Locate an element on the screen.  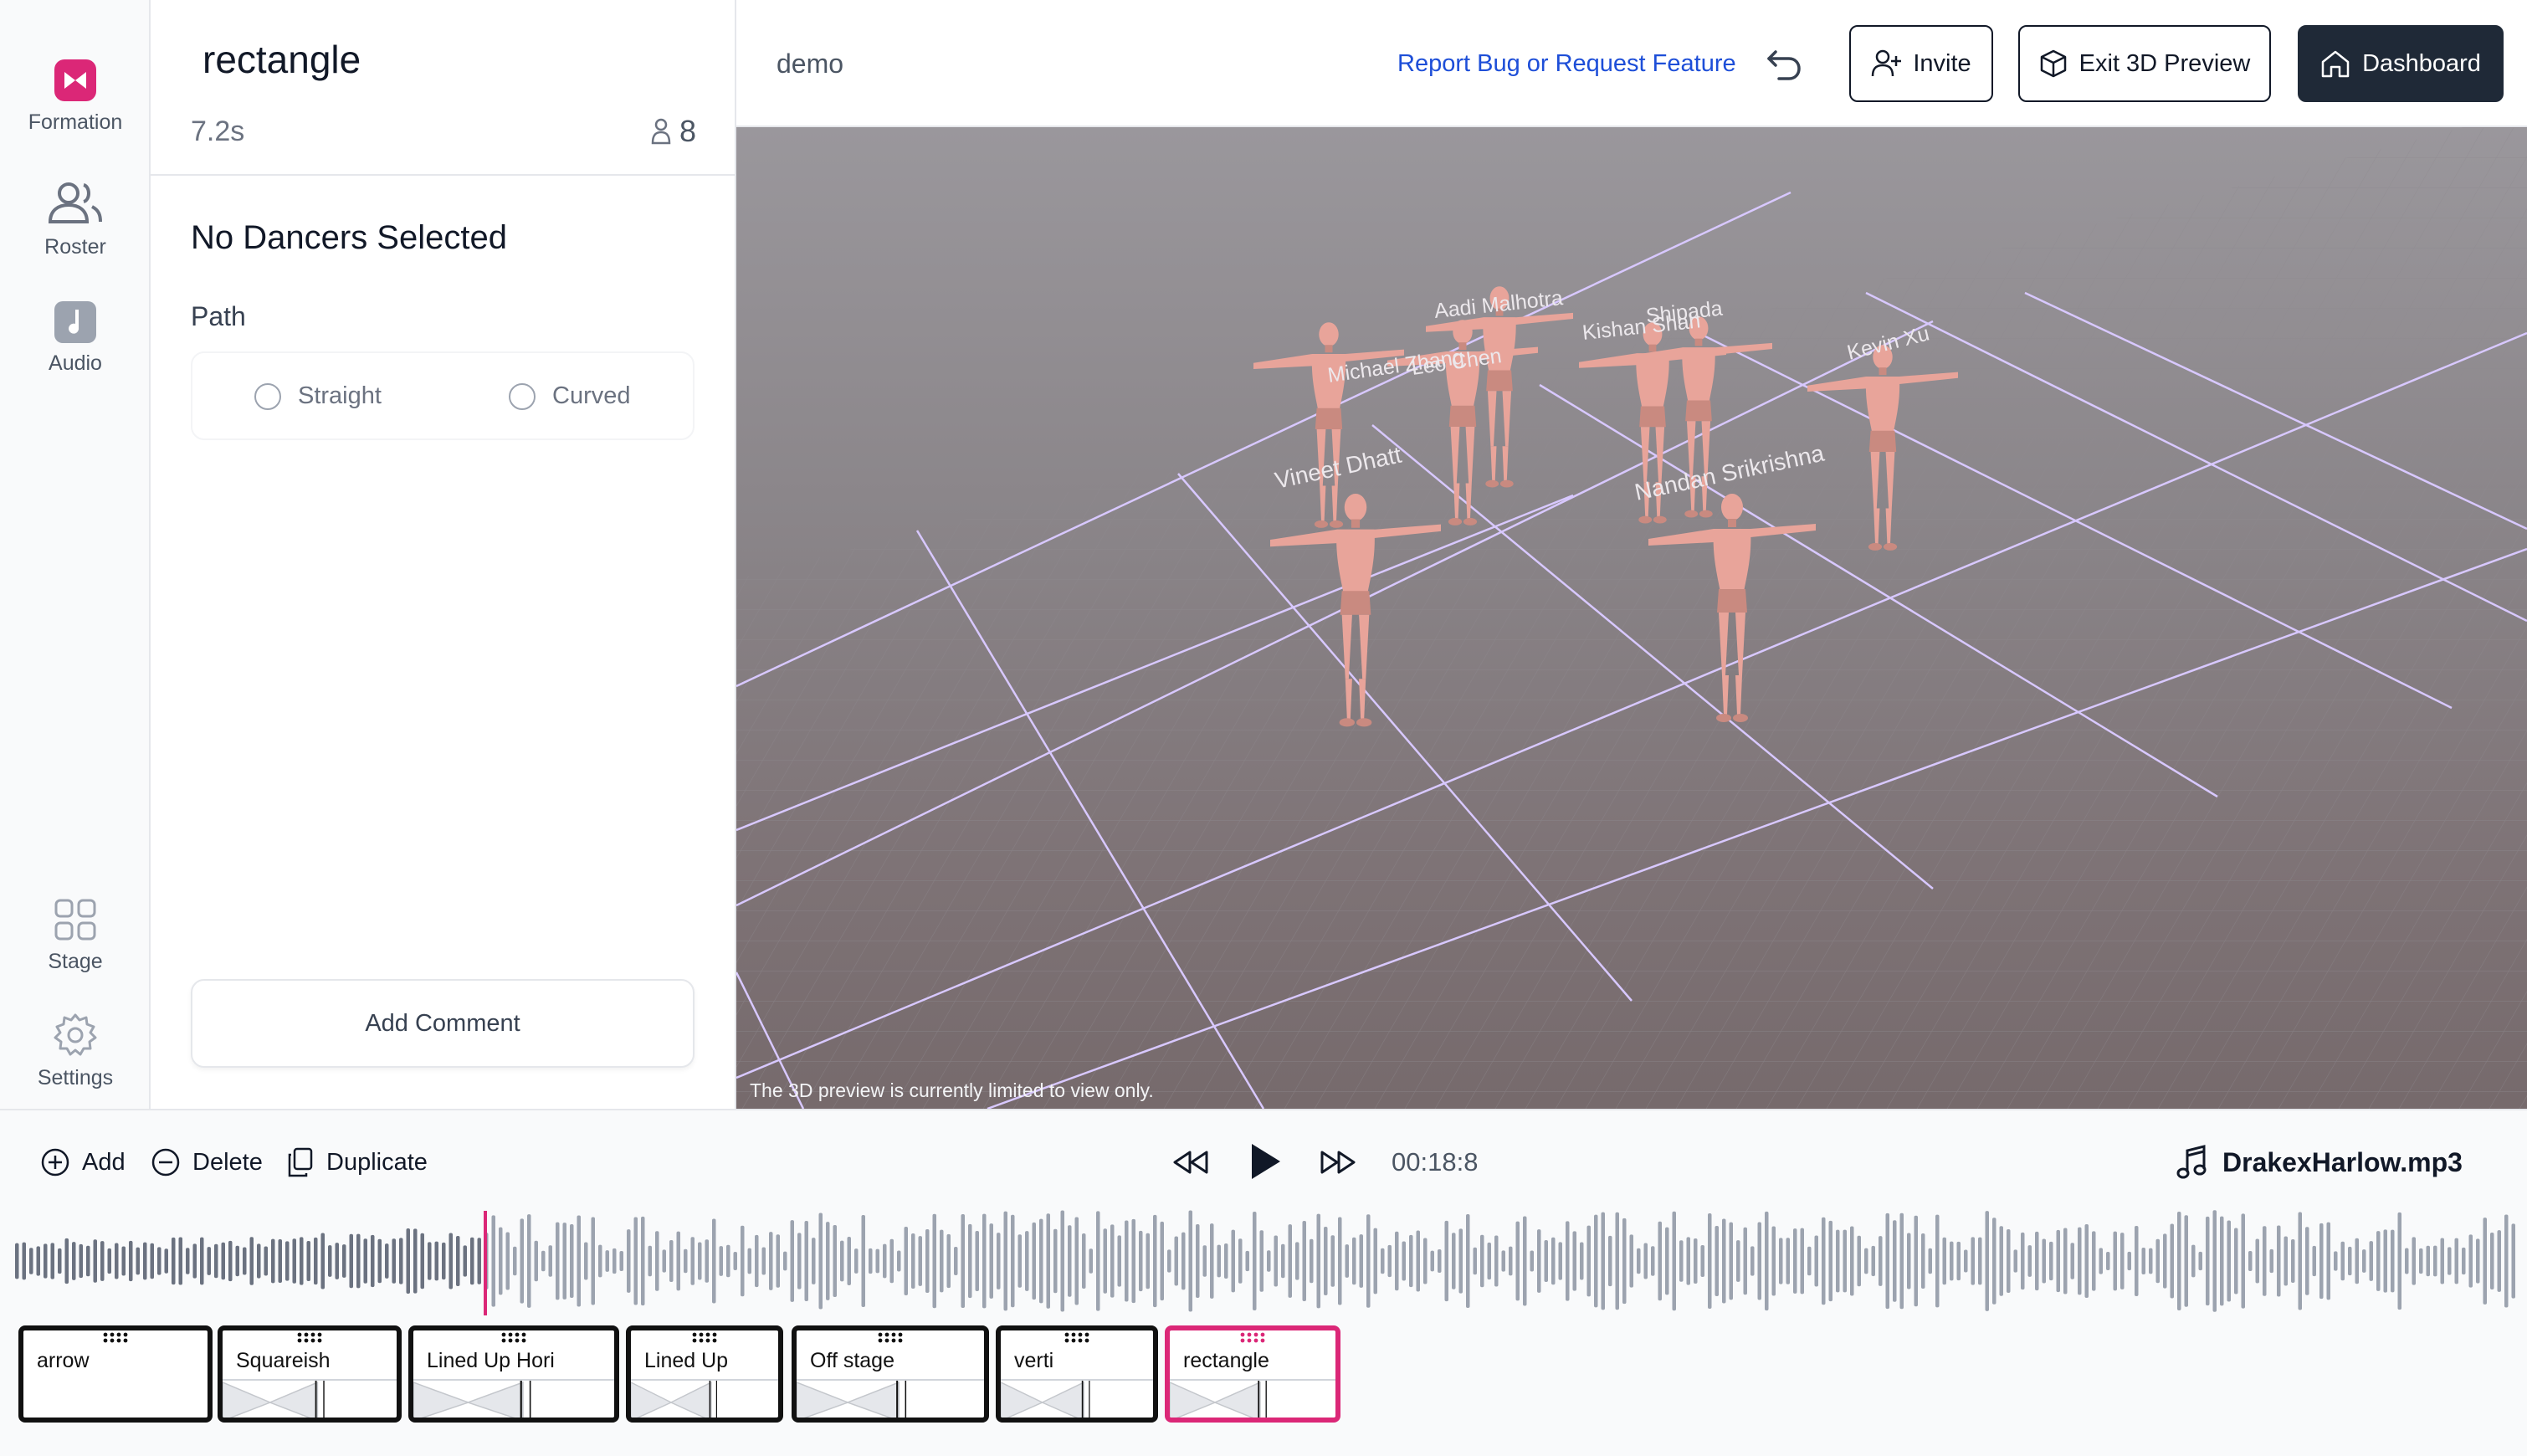
dashboard-label: Dashboard is located at coordinates (2421, 63).